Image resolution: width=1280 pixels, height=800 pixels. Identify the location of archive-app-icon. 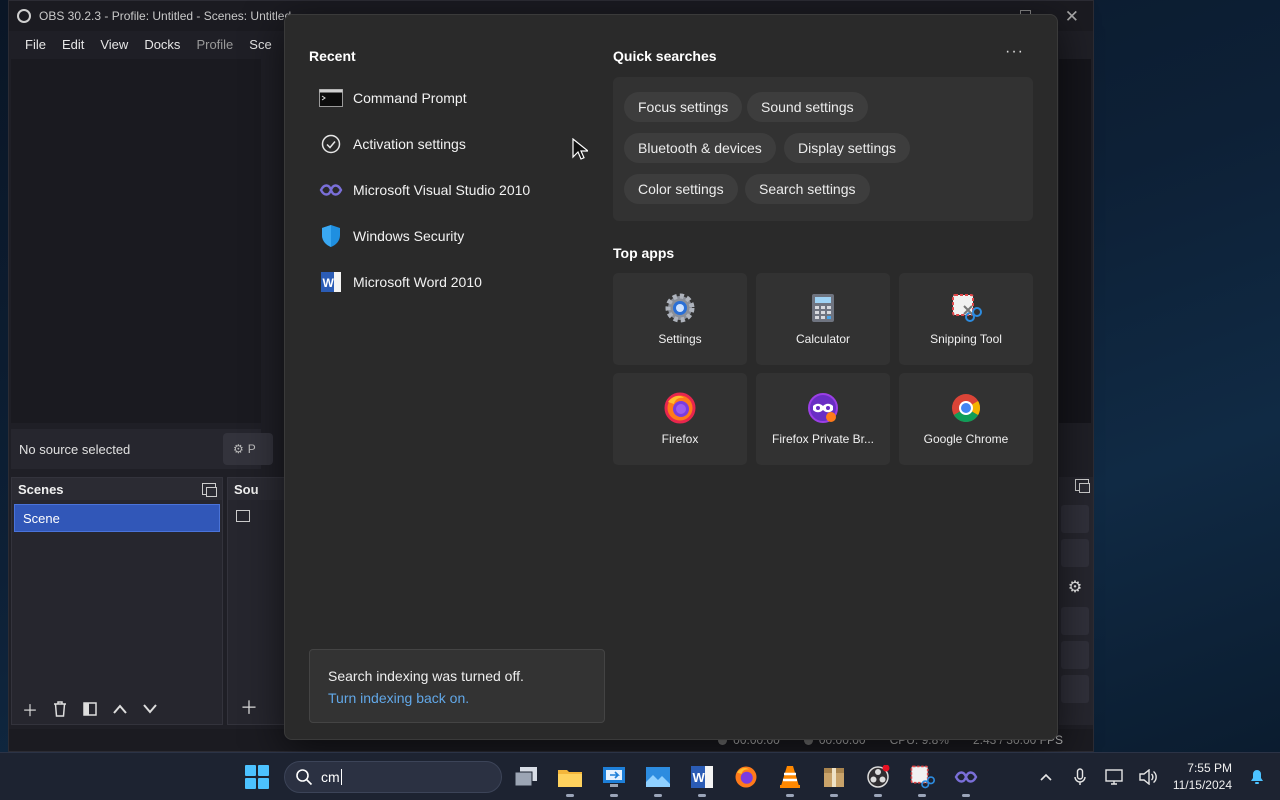
(834, 780).